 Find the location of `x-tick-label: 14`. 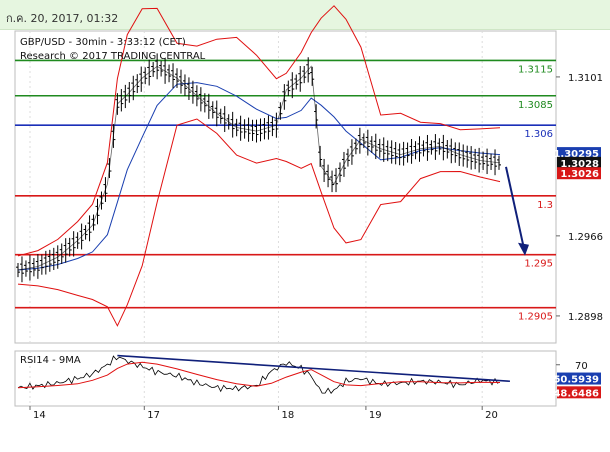

x-tick-label: 14 is located at coordinates (39, 415).